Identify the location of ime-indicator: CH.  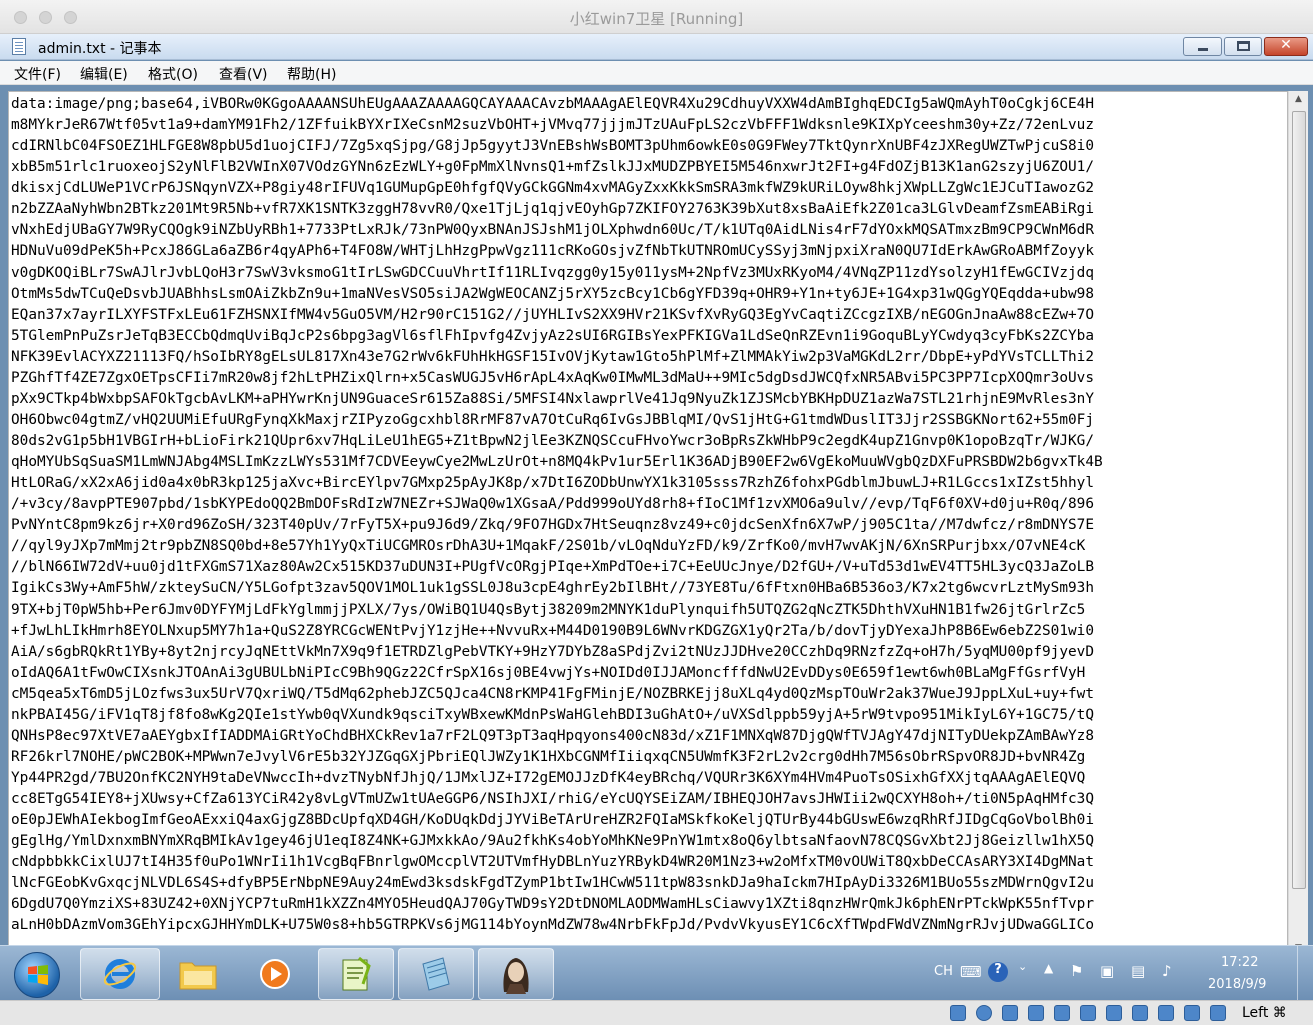
(943, 971).